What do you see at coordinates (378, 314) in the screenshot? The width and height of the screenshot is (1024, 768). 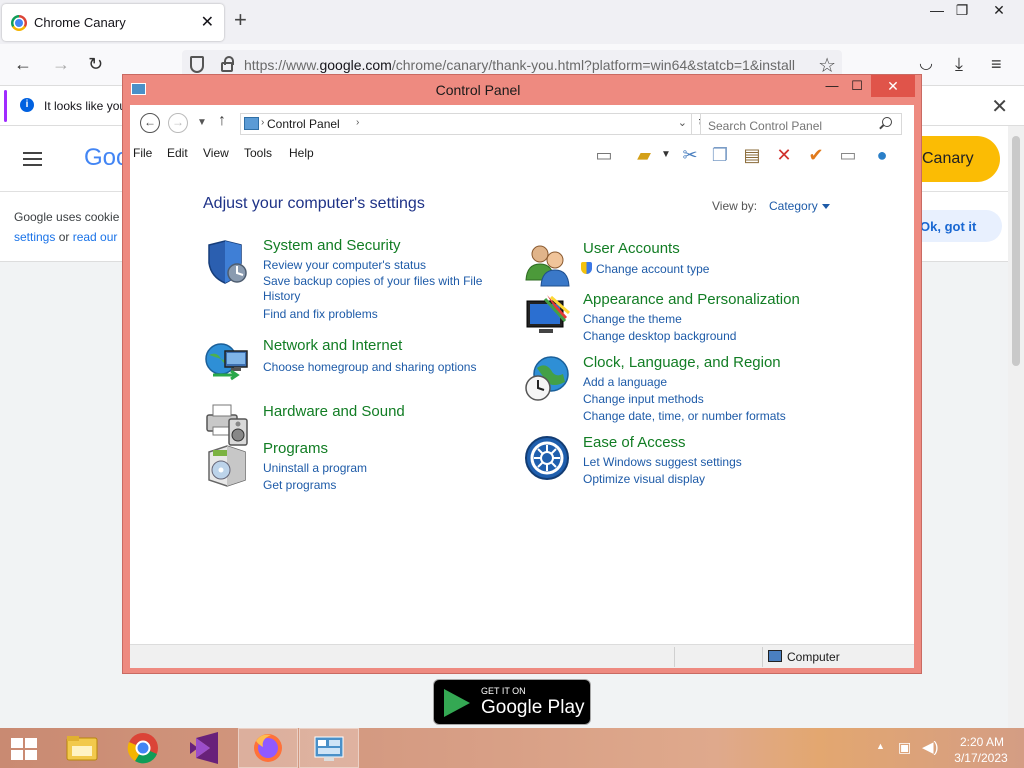 I see `link-find-fix: Find and fix problems` at bounding box center [378, 314].